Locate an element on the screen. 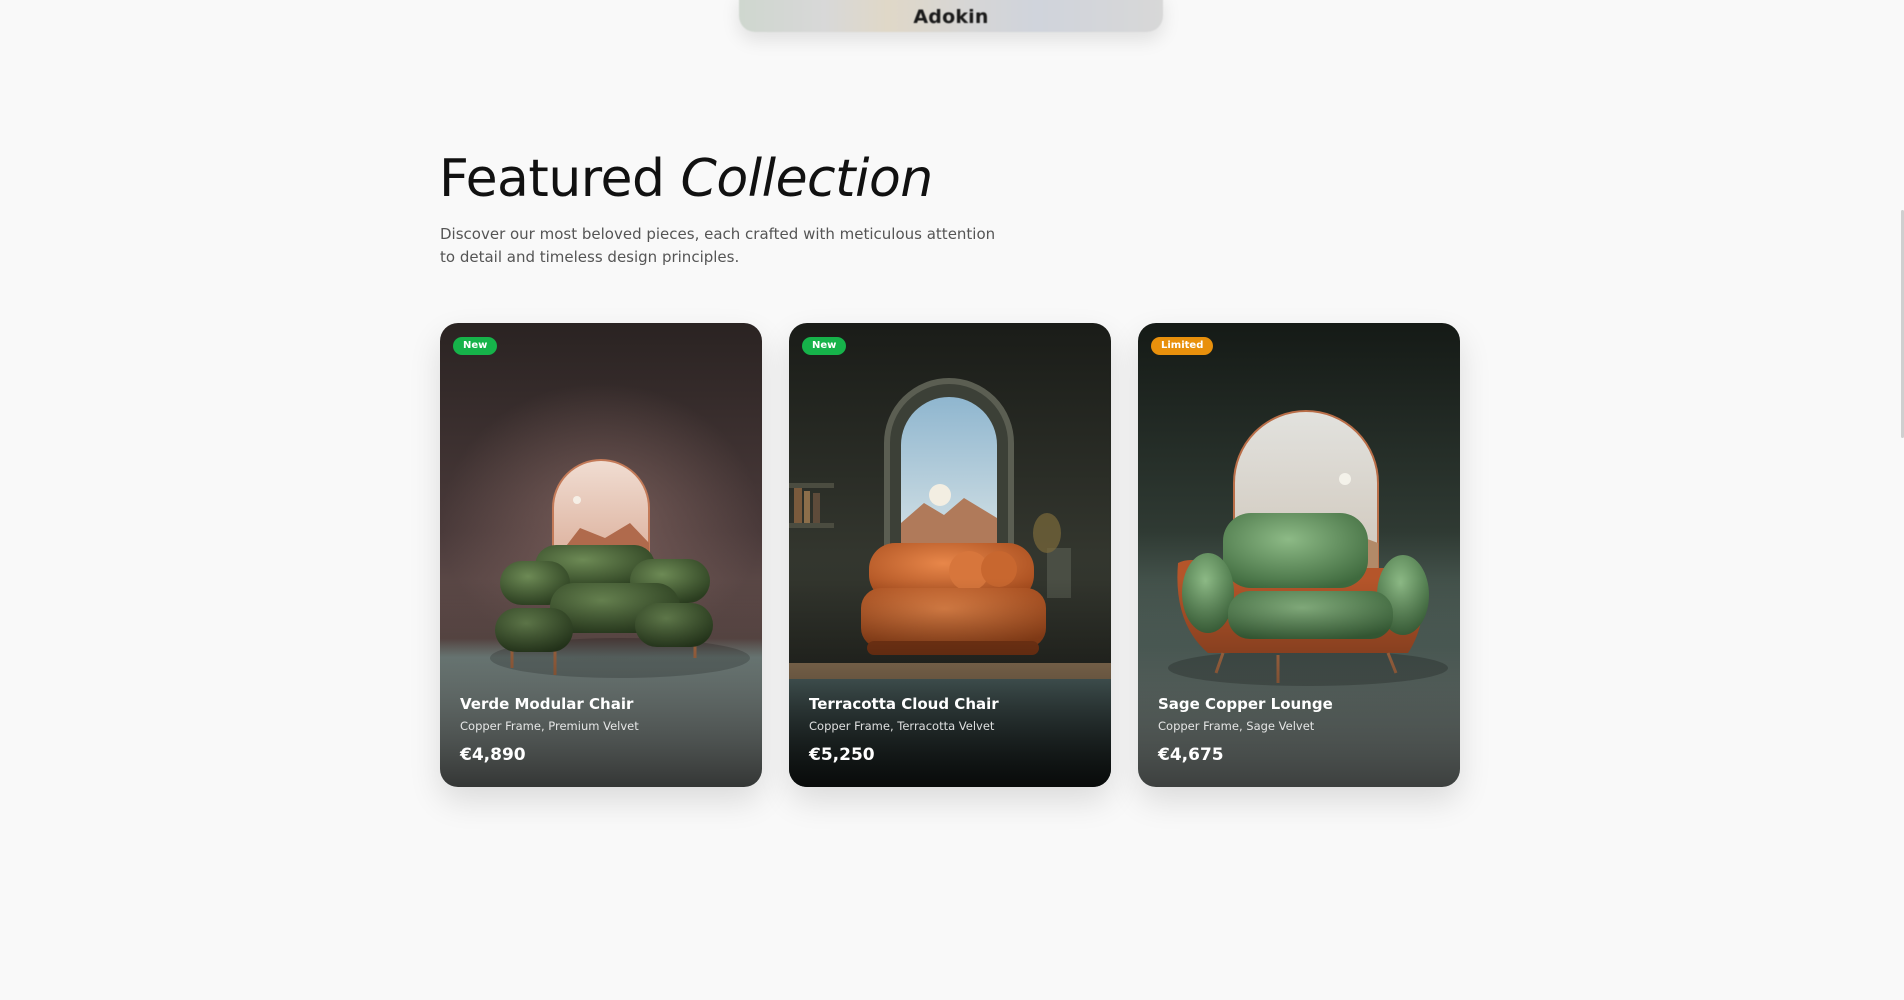 The width and height of the screenshot is (1904, 1000). product-materials: Copper Frame, Sage Velvet is located at coordinates (1236, 726).